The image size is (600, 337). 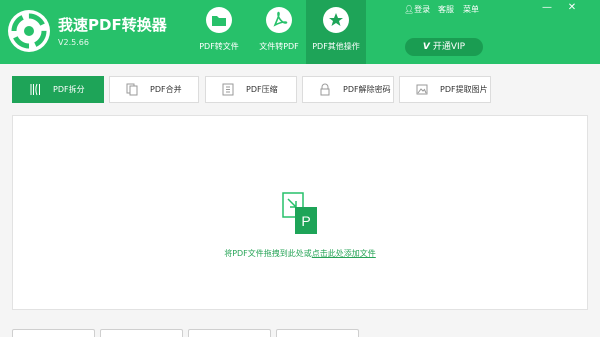 I want to click on drop-hint: 将PDF文件拖拽到此处或点击此处添加文件, so click(x=300, y=253).